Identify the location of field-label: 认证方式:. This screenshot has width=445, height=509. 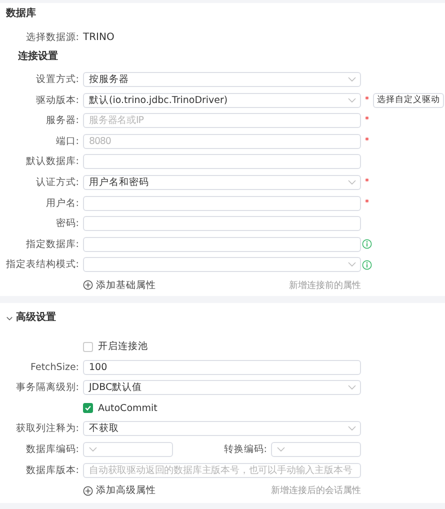
(57, 182).